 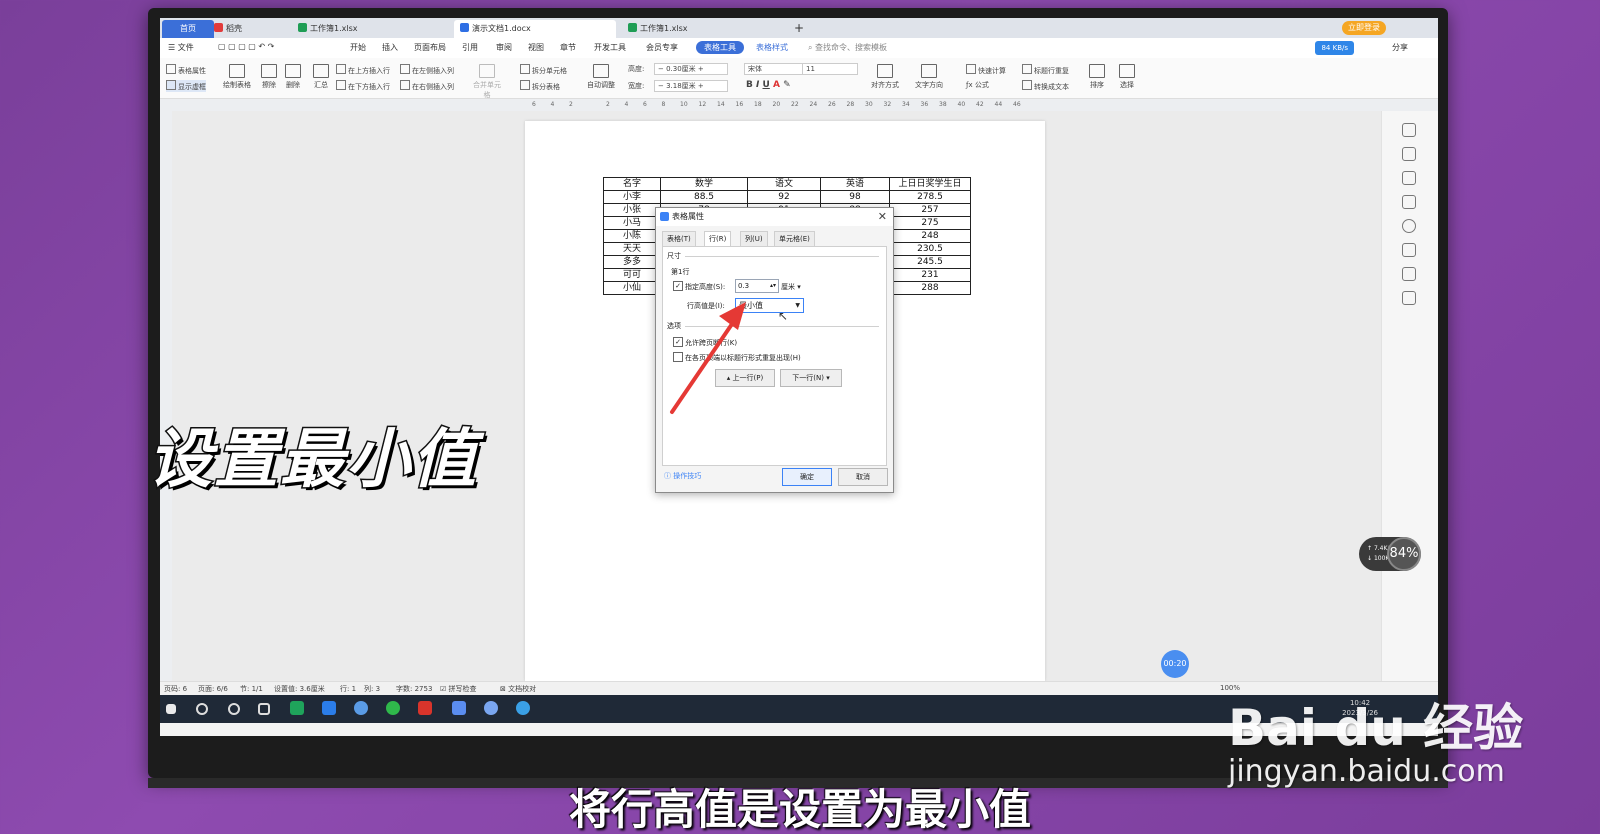 What do you see at coordinates (632, 288) in the screenshot?
I see `table-cell: 小仙` at bounding box center [632, 288].